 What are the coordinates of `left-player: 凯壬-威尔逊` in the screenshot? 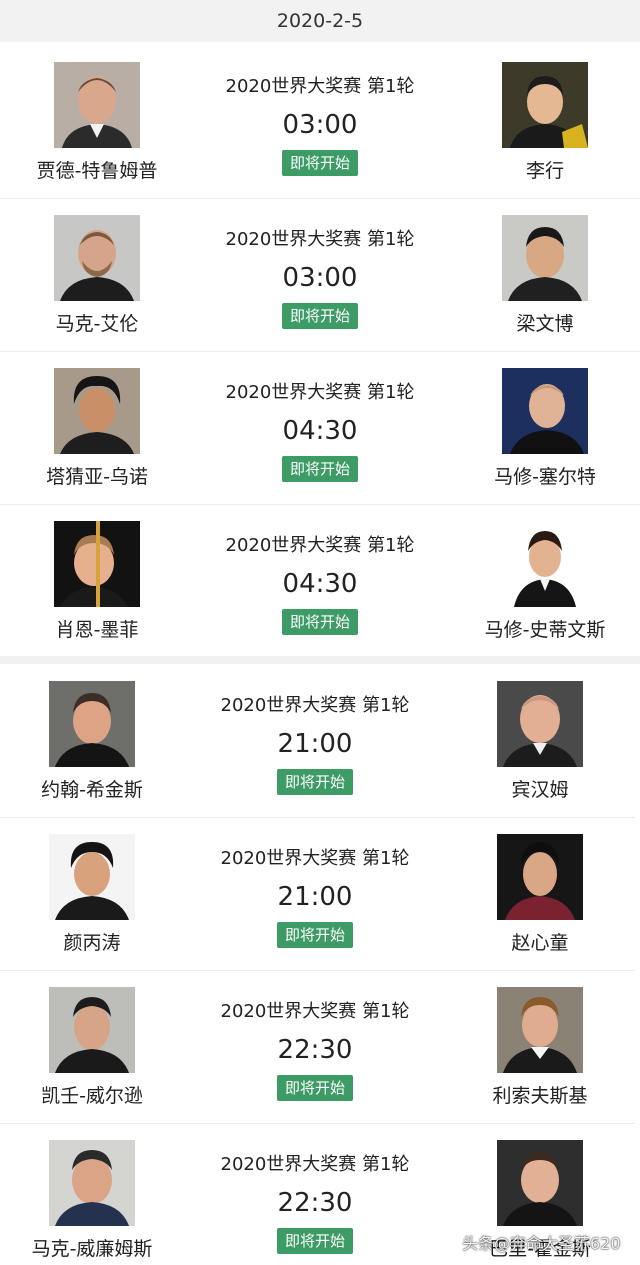 It's located at (92, 1047).